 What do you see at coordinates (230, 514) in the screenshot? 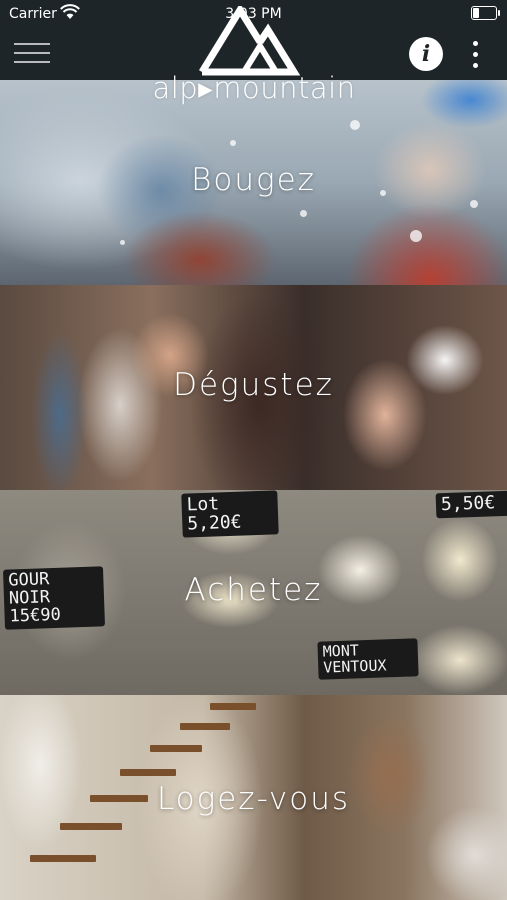
I see `price-sign: Lot 5,20€` at bounding box center [230, 514].